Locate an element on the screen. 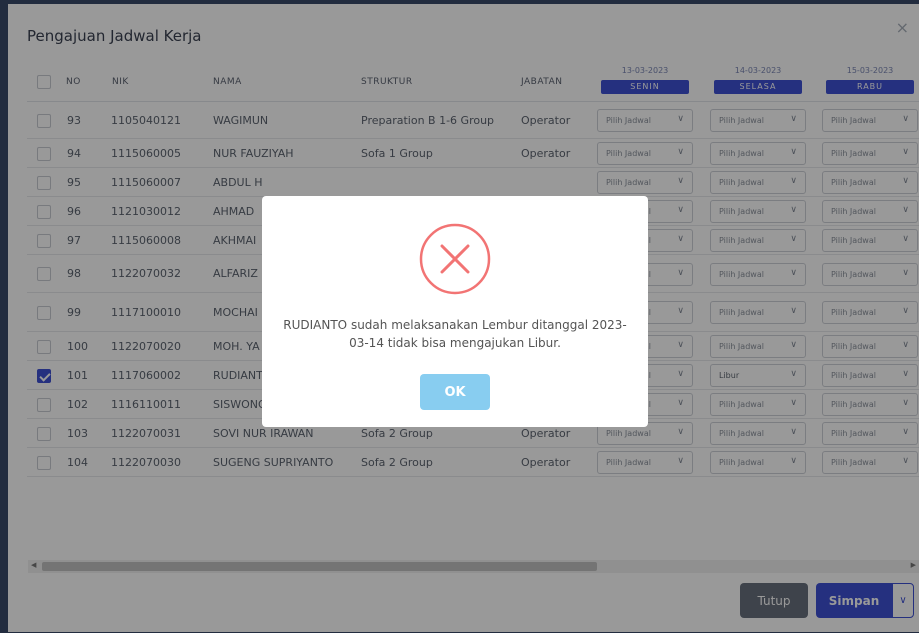 This screenshot has height=633, width=919. error-x-icon is located at coordinates (455, 259).